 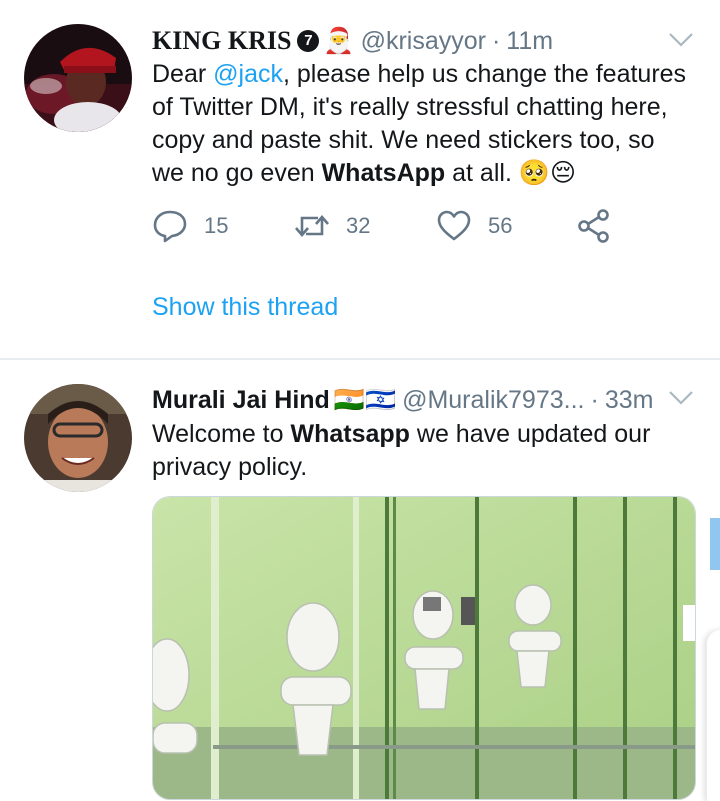 What do you see at coordinates (170, 226) in the screenshot?
I see `reply-icon` at bounding box center [170, 226].